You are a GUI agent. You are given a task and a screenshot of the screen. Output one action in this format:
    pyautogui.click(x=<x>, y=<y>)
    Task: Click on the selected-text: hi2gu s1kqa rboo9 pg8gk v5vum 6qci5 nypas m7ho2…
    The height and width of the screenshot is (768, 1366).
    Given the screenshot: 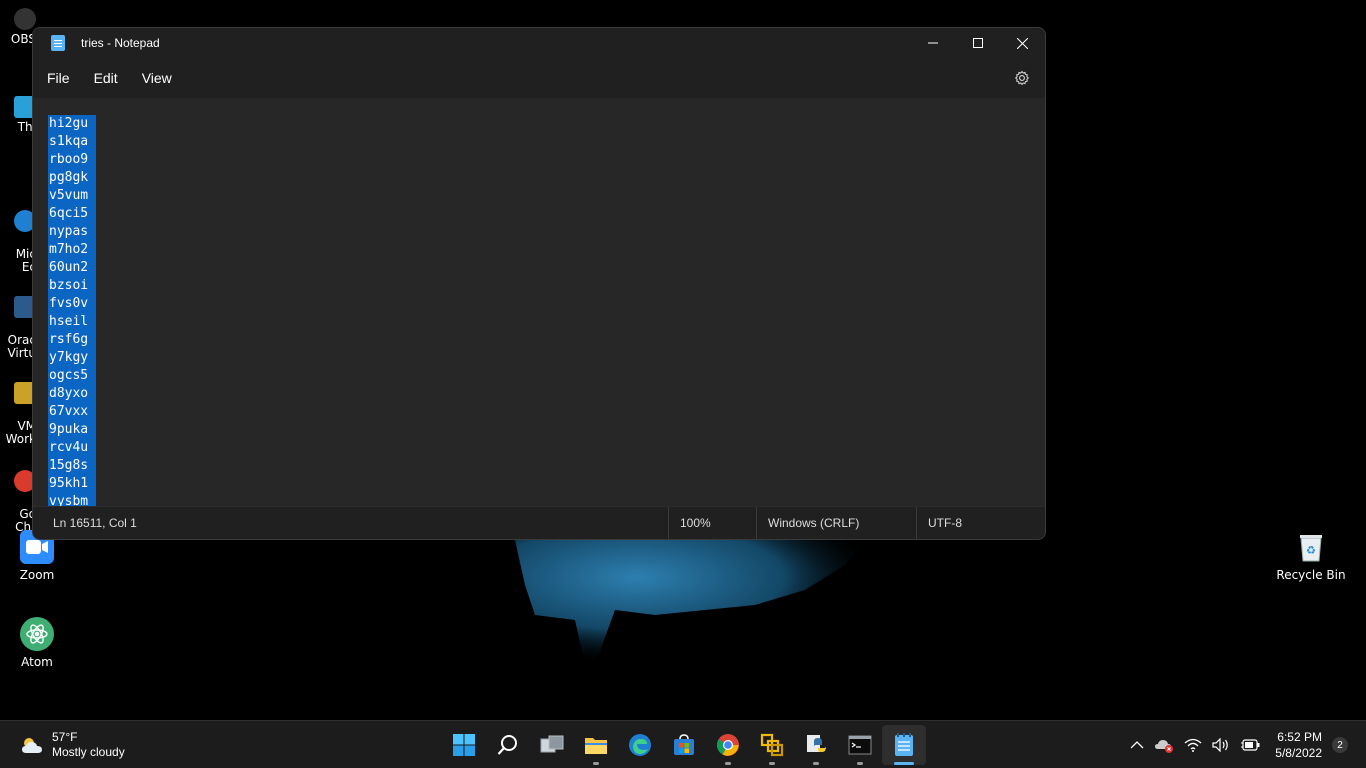 What is the action you would take?
    pyautogui.click(x=72, y=310)
    